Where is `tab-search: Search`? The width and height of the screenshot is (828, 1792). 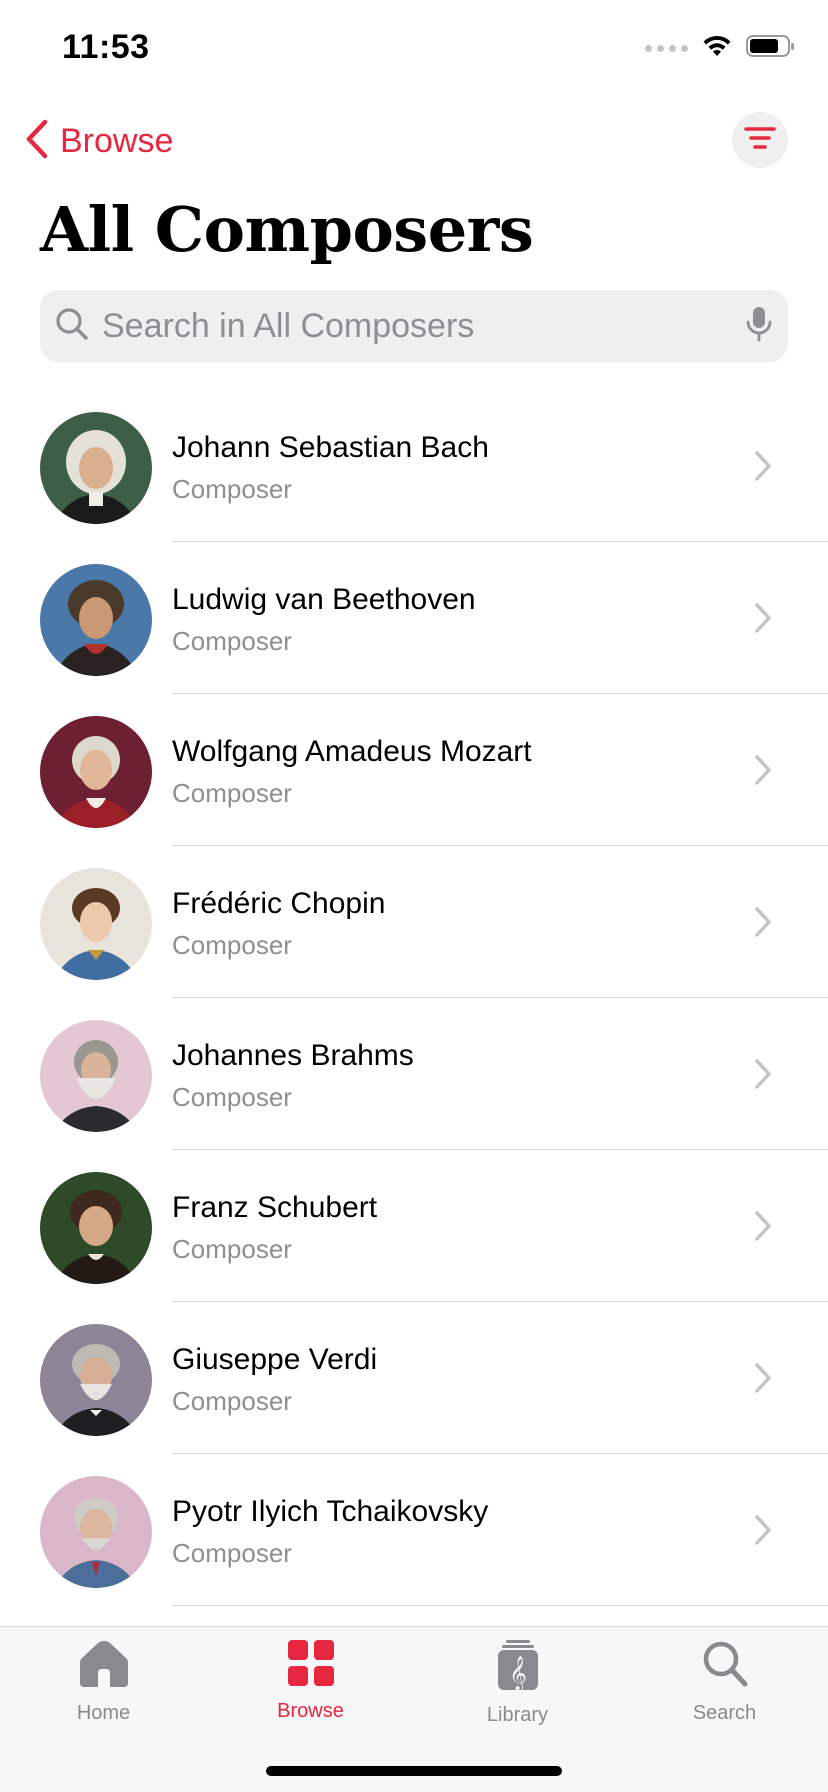 tab-search: Search is located at coordinates (724, 1689).